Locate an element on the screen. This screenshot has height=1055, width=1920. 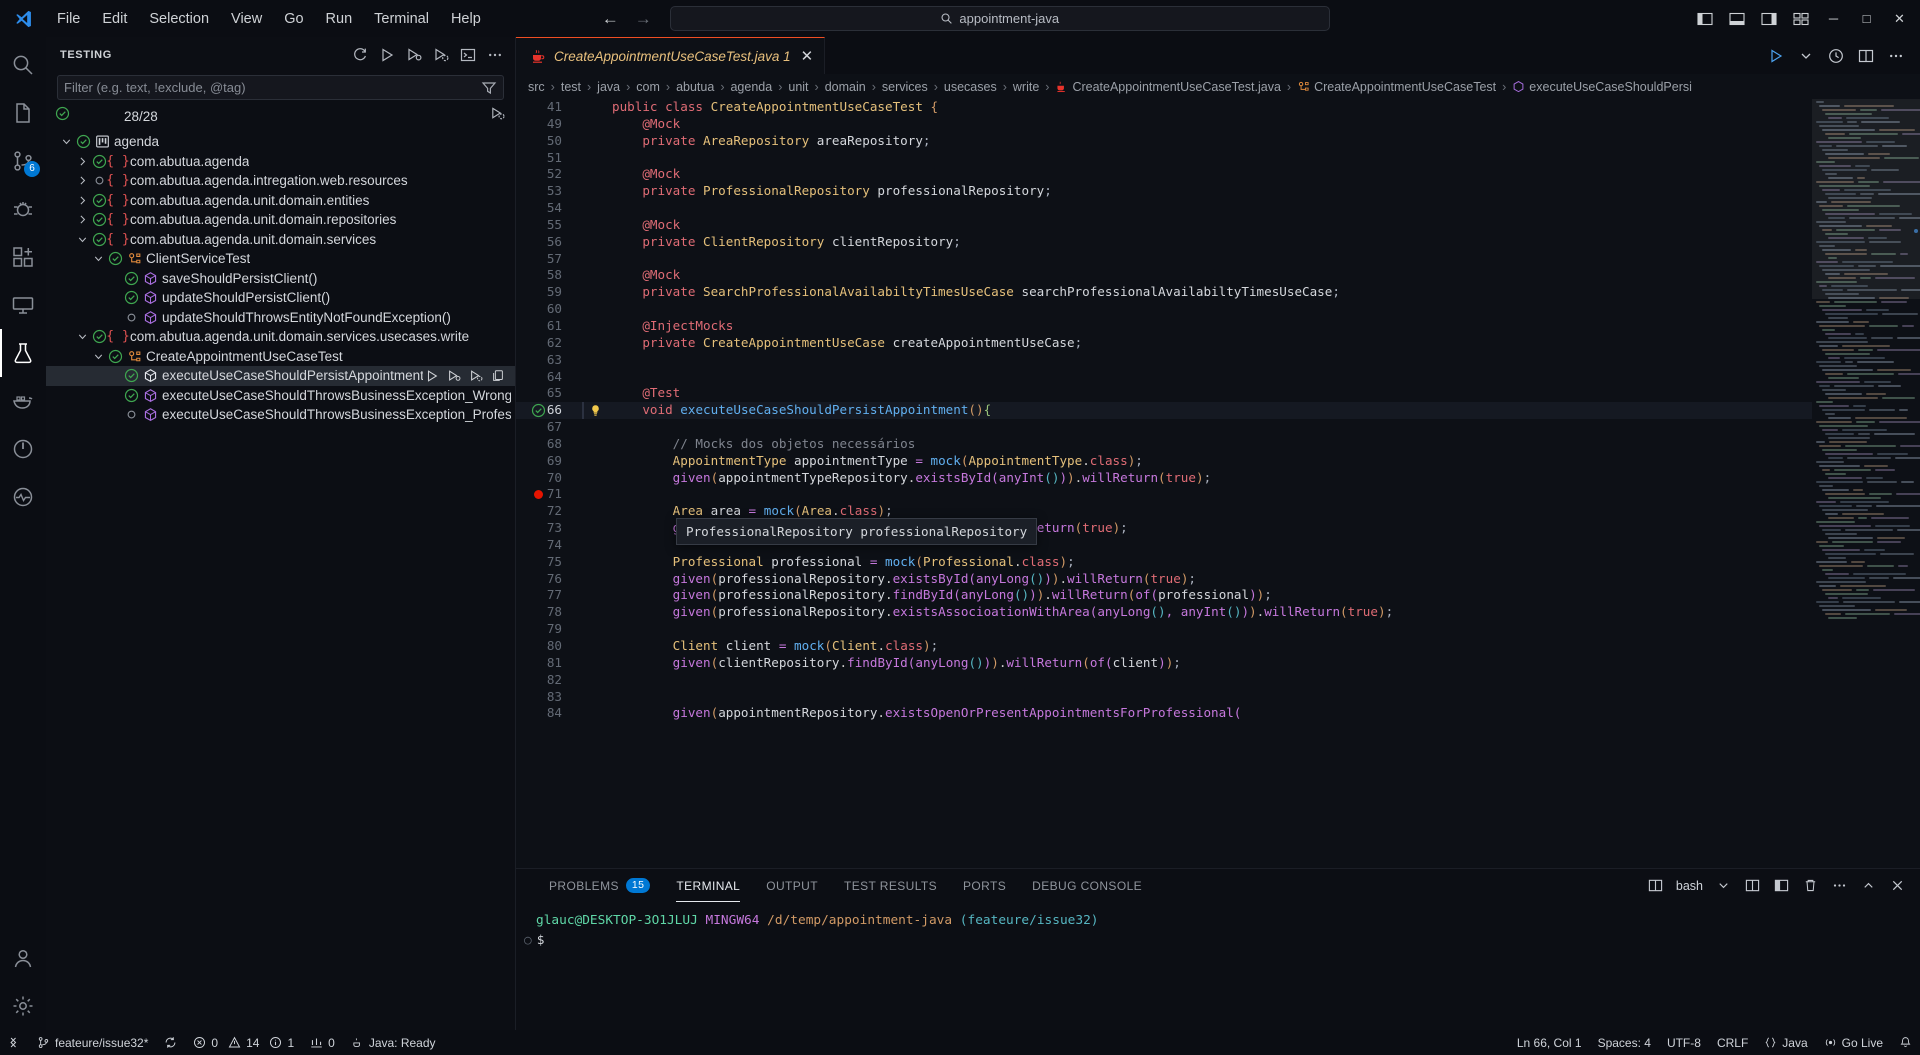
customize-layout-icon is located at coordinates (1801, 19).